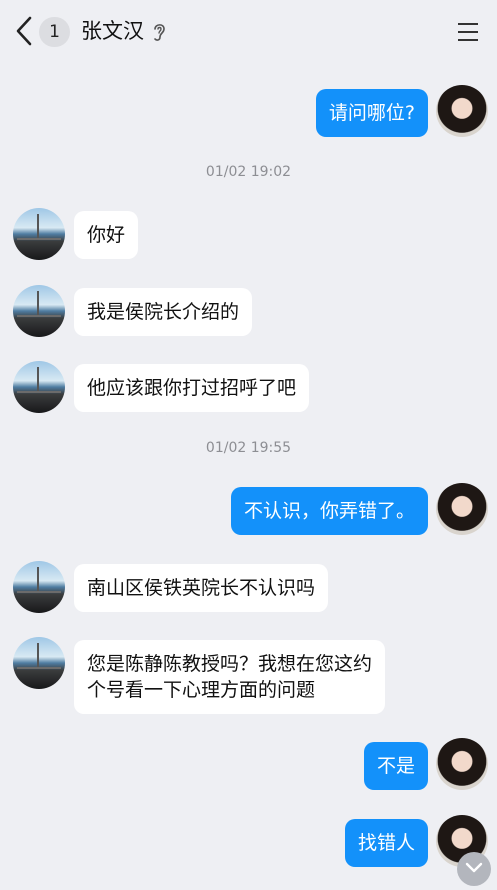 The width and height of the screenshot is (497, 890). Describe the element at coordinates (112, 31) in the screenshot. I see `contact-name: 张文汉` at that location.